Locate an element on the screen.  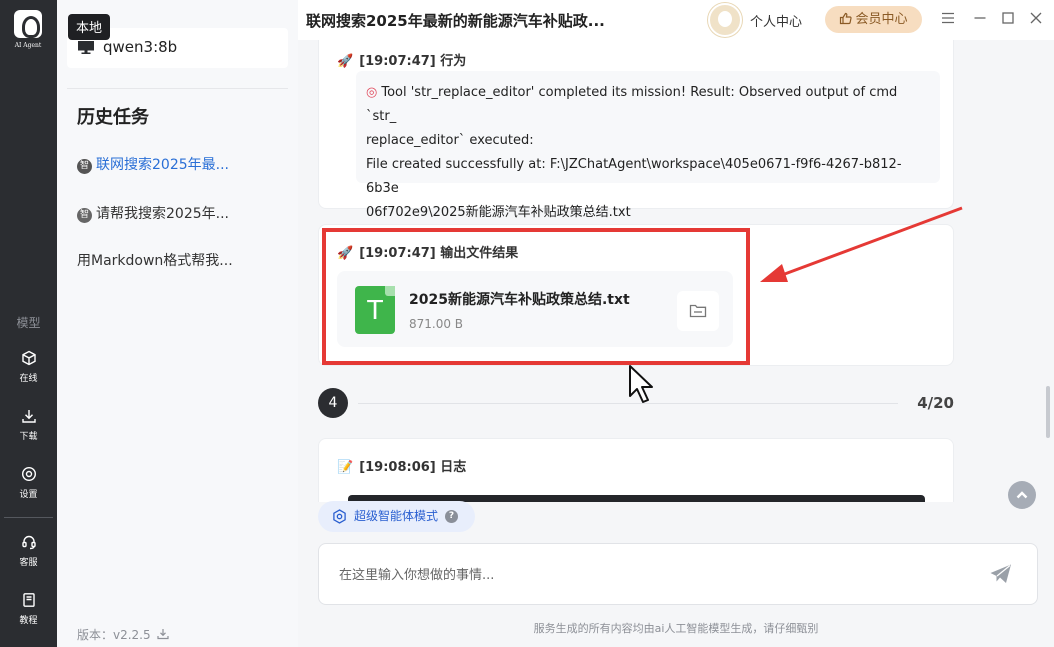
rail-item-label: 教程 is located at coordinates (28, 621).